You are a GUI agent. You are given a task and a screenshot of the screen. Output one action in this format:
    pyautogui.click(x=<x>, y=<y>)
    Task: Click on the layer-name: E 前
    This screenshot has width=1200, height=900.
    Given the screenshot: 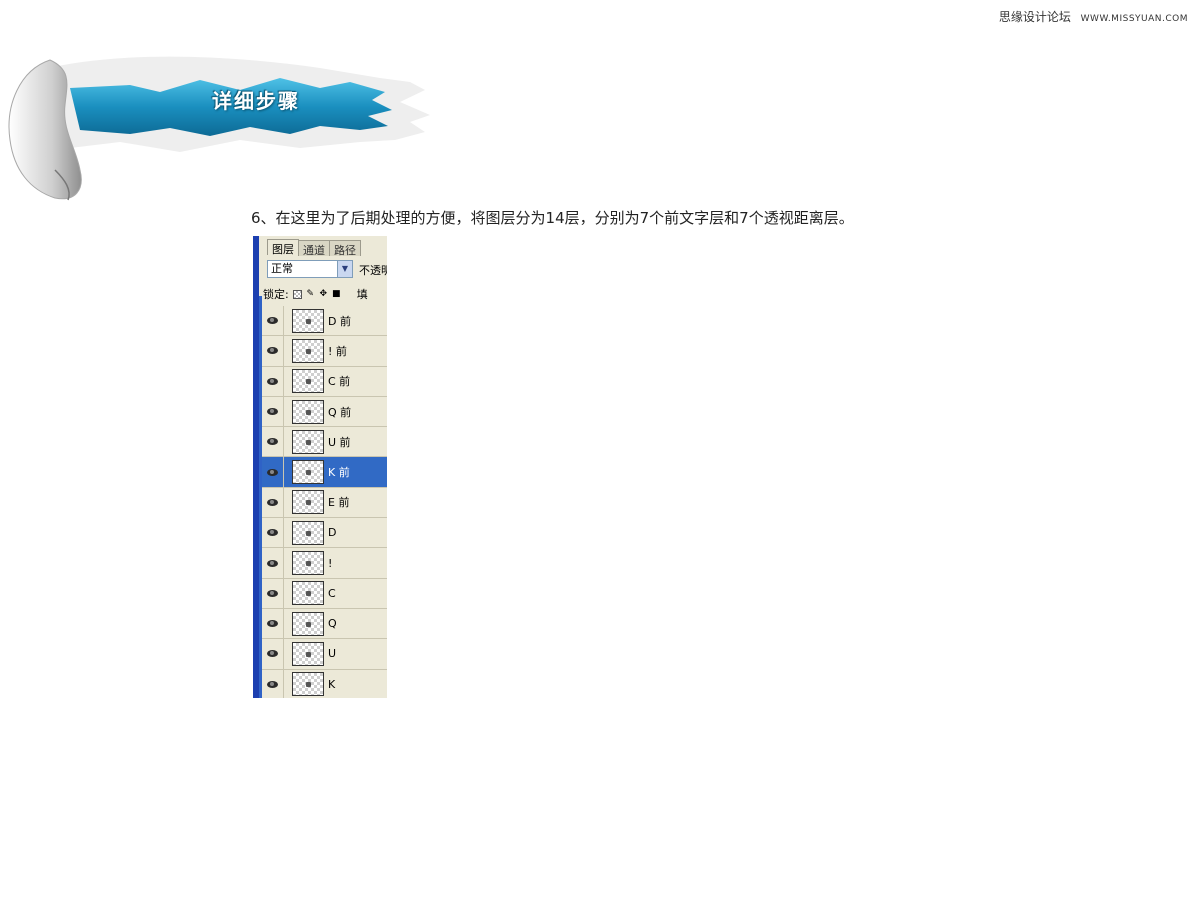 What is the action you would take?
    pyautogui.click(x=339, y=503)
    